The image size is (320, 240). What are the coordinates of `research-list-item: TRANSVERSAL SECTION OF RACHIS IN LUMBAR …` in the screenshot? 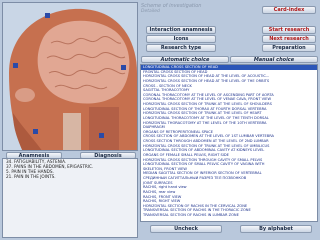 It's located at (229, 215).